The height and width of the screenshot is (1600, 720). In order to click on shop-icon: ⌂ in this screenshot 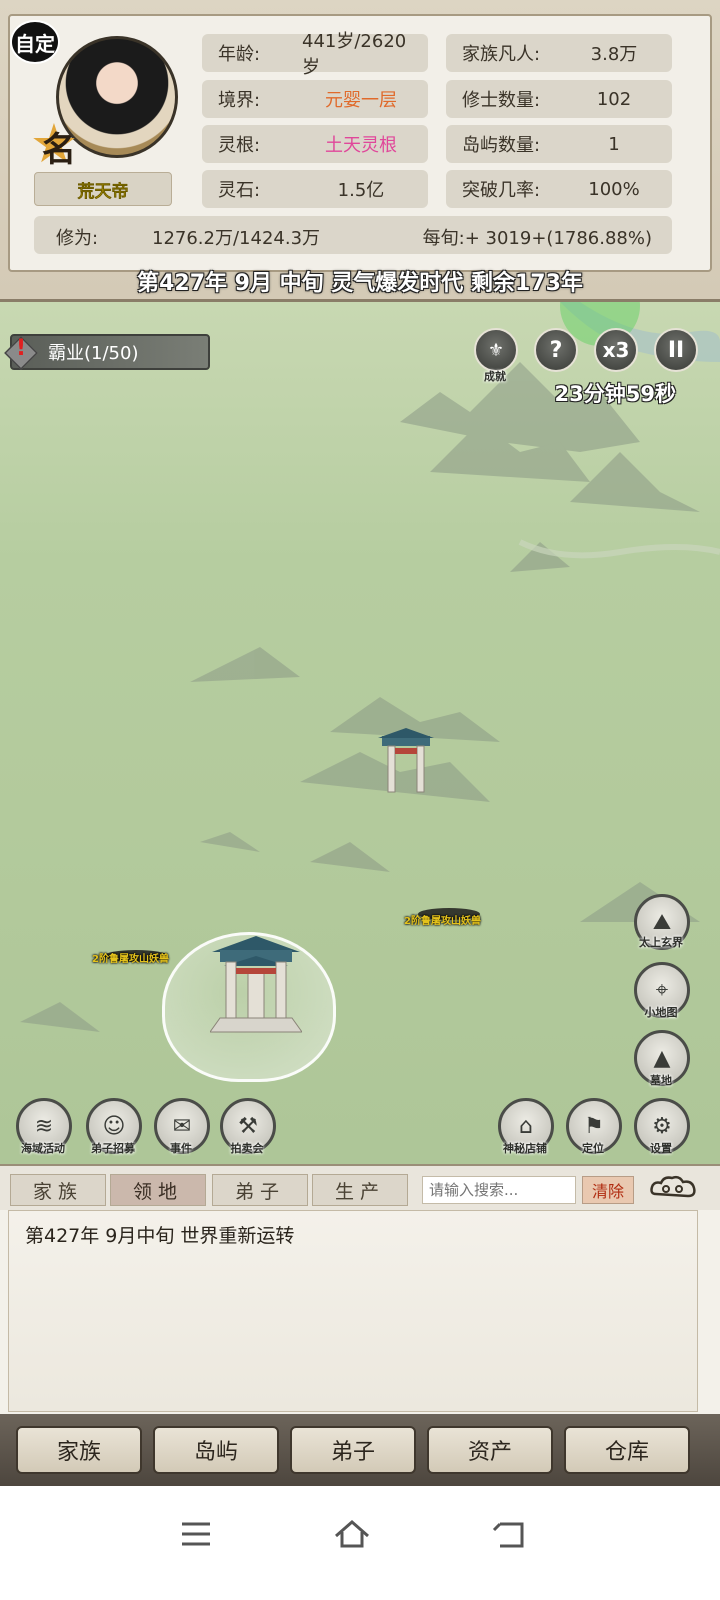, I will do `click(526, 1126)`.